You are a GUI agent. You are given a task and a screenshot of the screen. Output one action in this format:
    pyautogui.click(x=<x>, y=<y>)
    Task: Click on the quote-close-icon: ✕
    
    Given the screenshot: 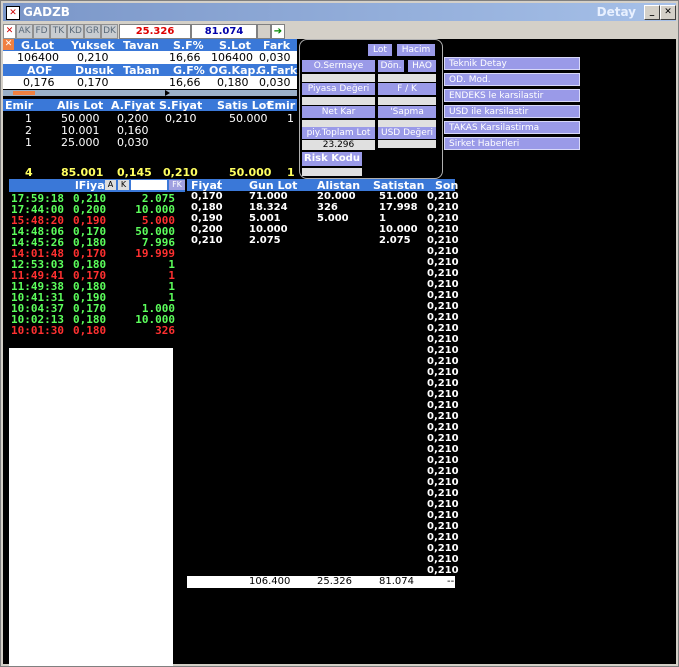 What is the action you would take?
    pyautogui.click(x=8, y=44)
    